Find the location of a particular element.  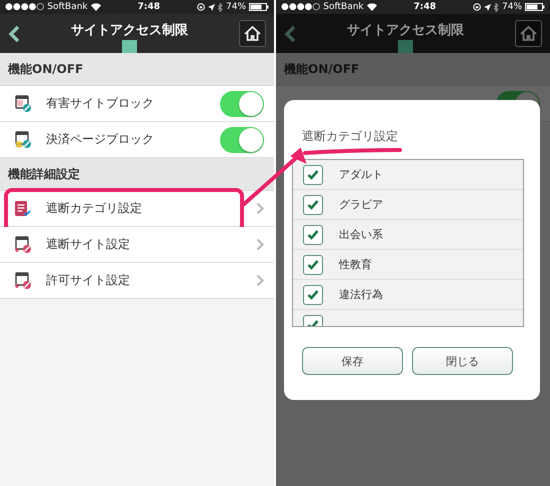

category-item: 違法行為 is located at coordinates (408, 295).